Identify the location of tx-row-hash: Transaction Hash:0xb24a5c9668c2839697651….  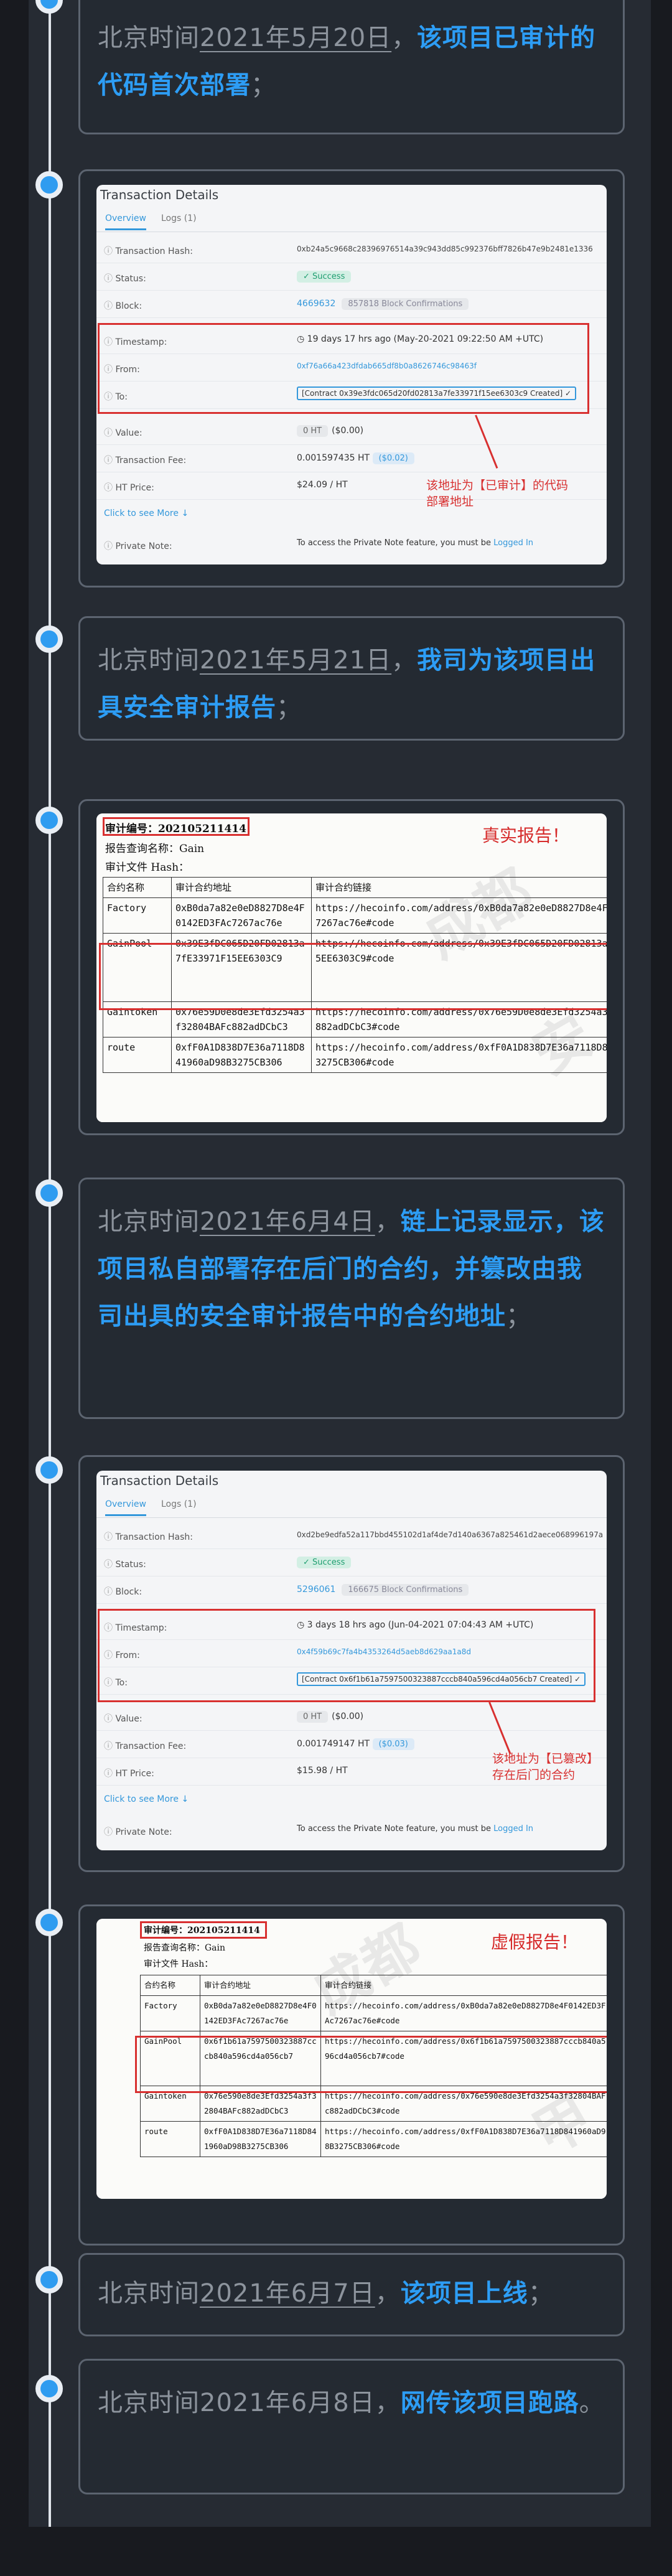
(352, 249).